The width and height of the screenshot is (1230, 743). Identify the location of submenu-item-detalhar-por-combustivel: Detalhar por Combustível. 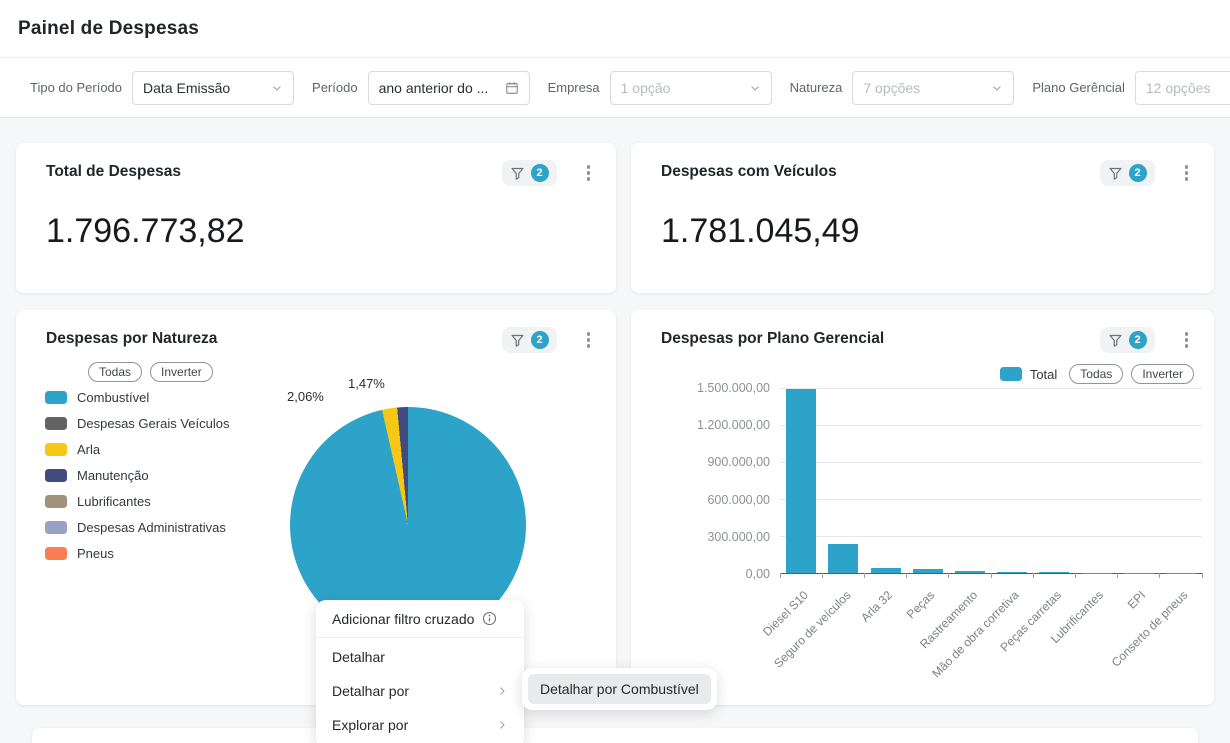
(619, 689).